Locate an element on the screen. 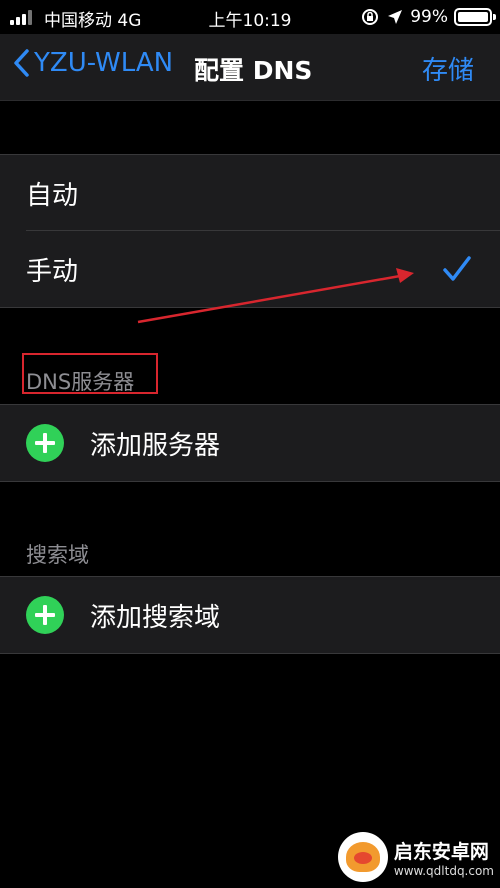  watermark-url: www.qdltdq.com is located at coordinates (443, 870).